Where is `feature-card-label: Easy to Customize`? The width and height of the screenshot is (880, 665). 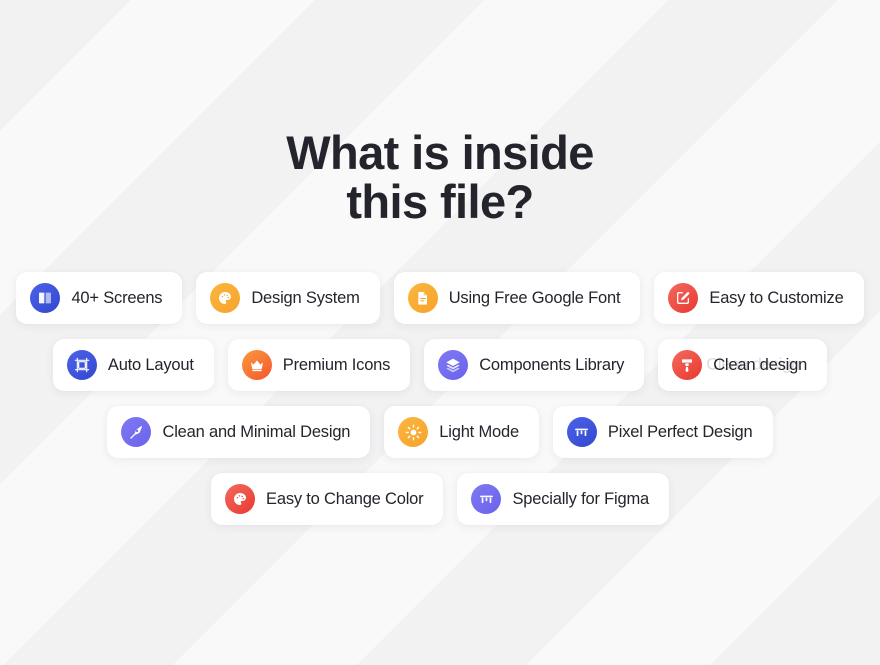
feature-card-label: Easy to Customize is located at coordinates (776, 297).